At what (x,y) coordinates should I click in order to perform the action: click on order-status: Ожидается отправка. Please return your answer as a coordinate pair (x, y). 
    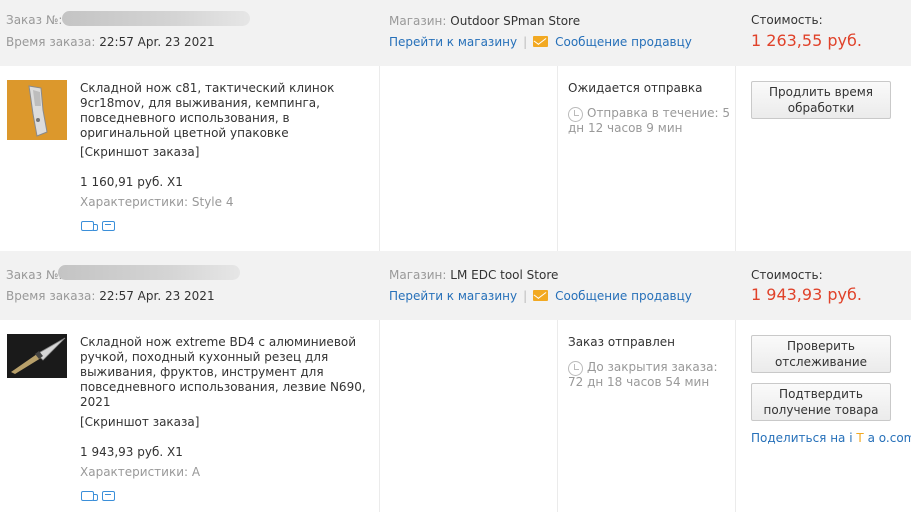
    Looking at the image, I should click on (635, 88).